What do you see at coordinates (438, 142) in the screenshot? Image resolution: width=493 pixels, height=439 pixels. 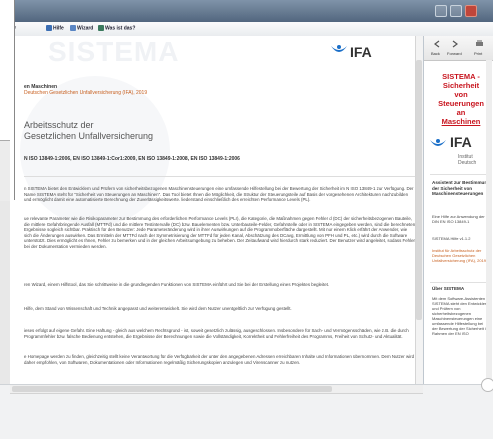 I see `help-ifa-logo-icon` at bounding box center [438, 142].